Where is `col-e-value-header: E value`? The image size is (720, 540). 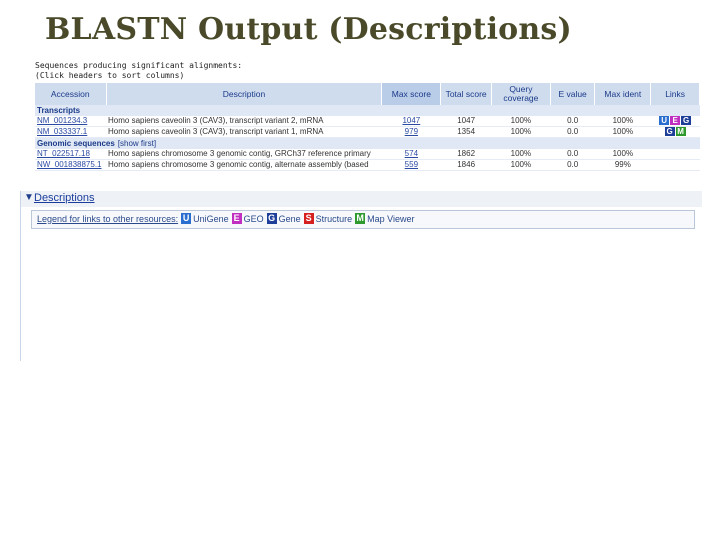
col-e-value-header: E value is located at coordinates (573, 94).